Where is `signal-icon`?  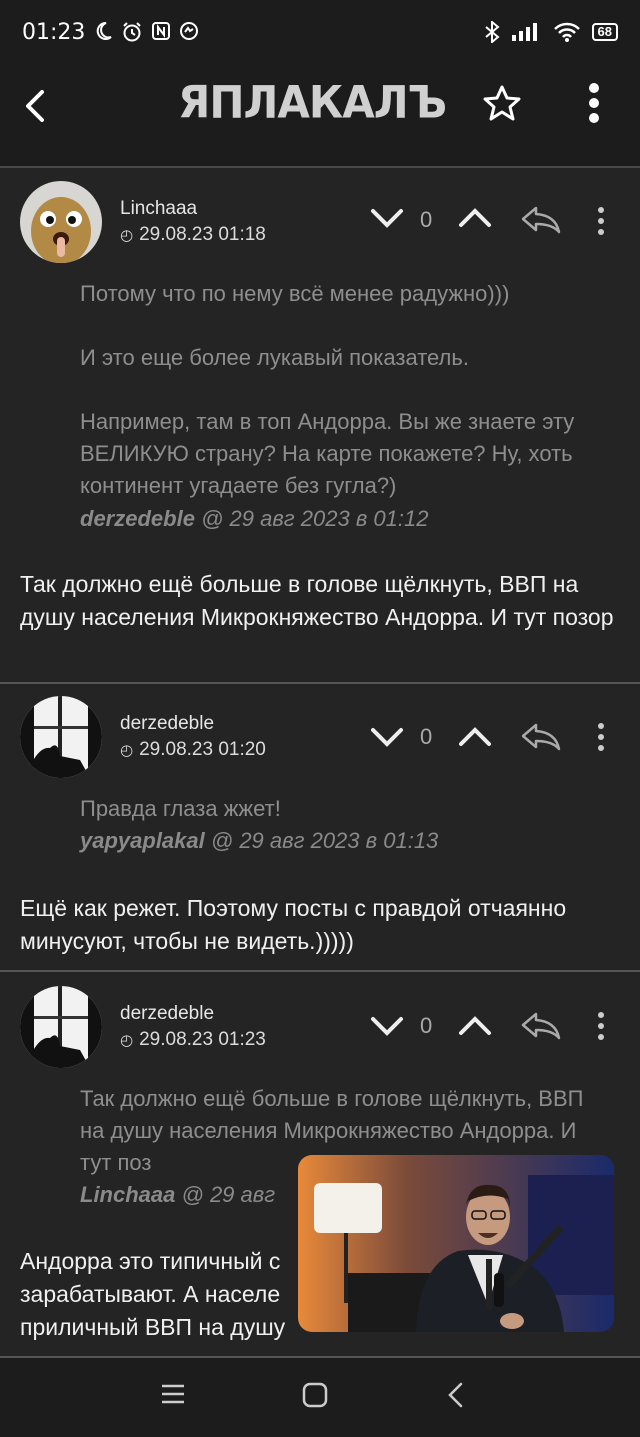
signal-icon is located at coordinates (524, 32).